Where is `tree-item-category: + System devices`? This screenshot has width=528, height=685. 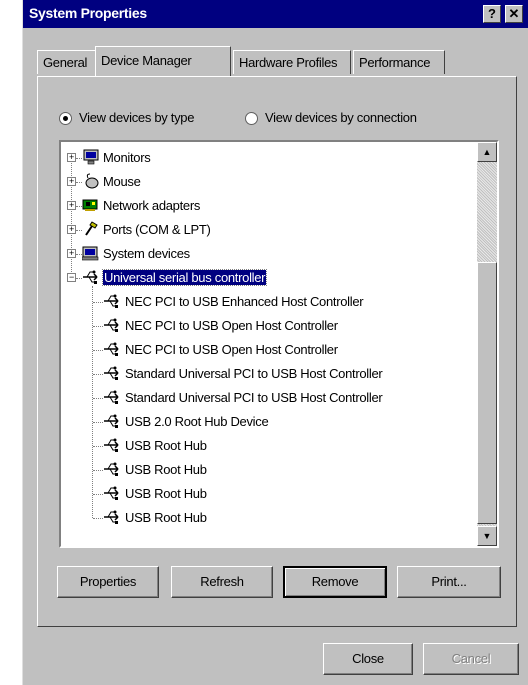 tree-item-category: + System devices is located at coordinates (261, 254).